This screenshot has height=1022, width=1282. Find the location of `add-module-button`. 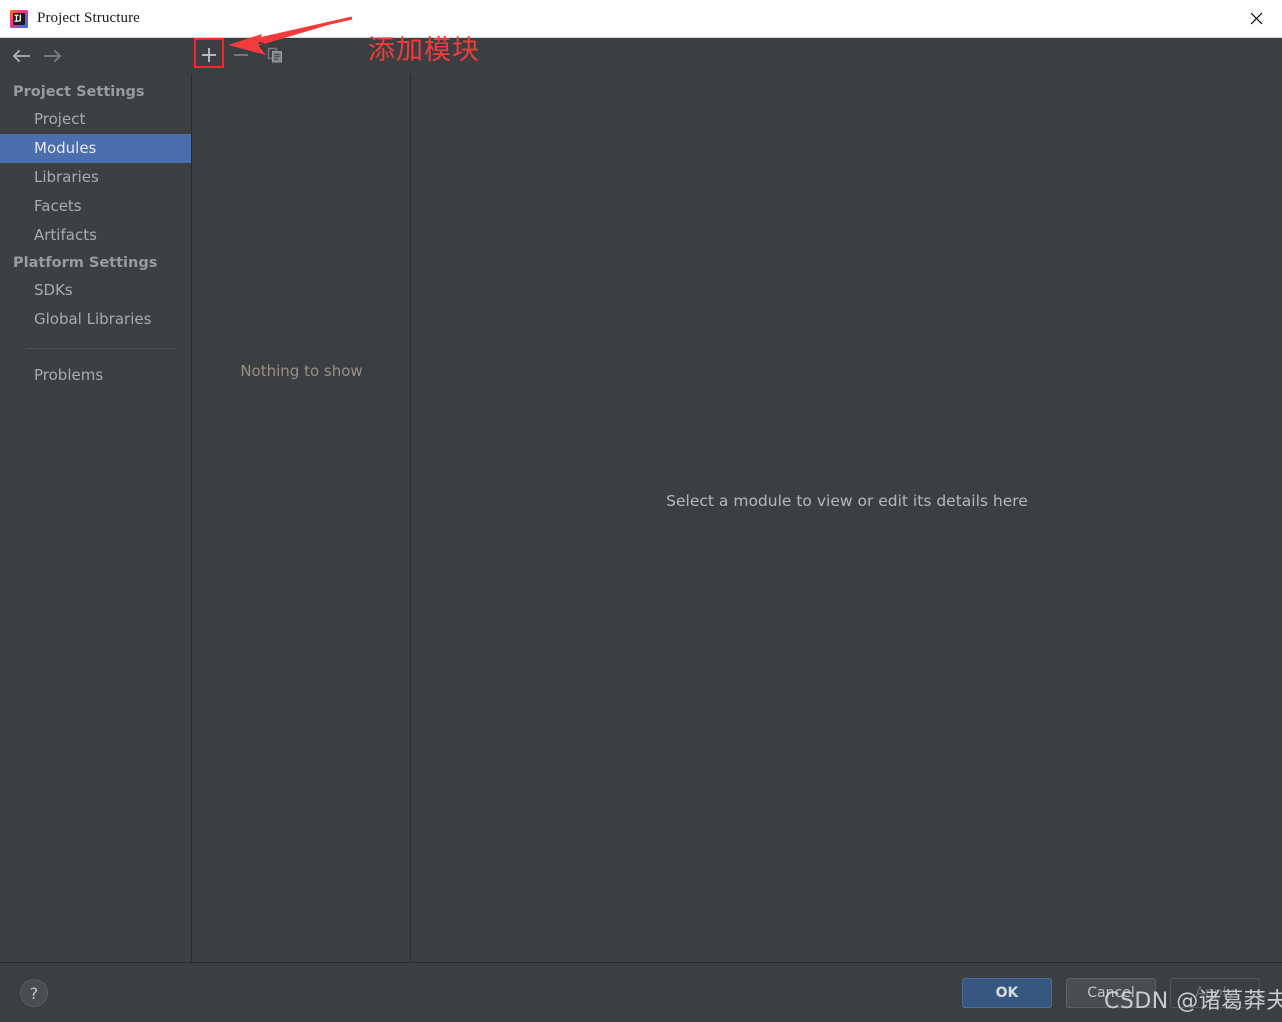

add-module-button is located at coordinates (209, 55).